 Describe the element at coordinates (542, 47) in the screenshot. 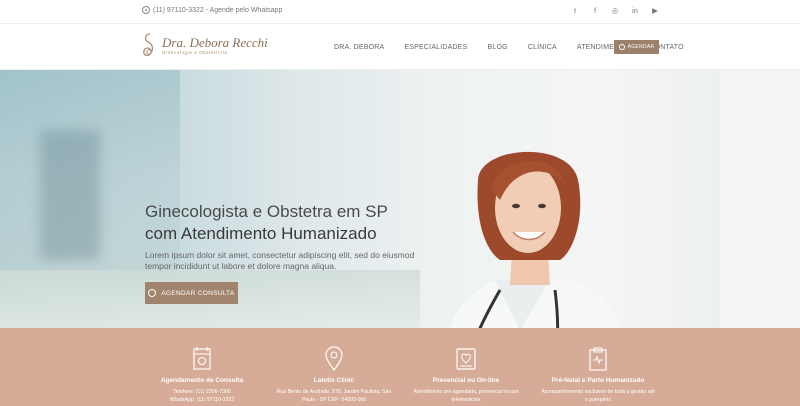

I see `nav-clinica: CLÍNICA` at that location.